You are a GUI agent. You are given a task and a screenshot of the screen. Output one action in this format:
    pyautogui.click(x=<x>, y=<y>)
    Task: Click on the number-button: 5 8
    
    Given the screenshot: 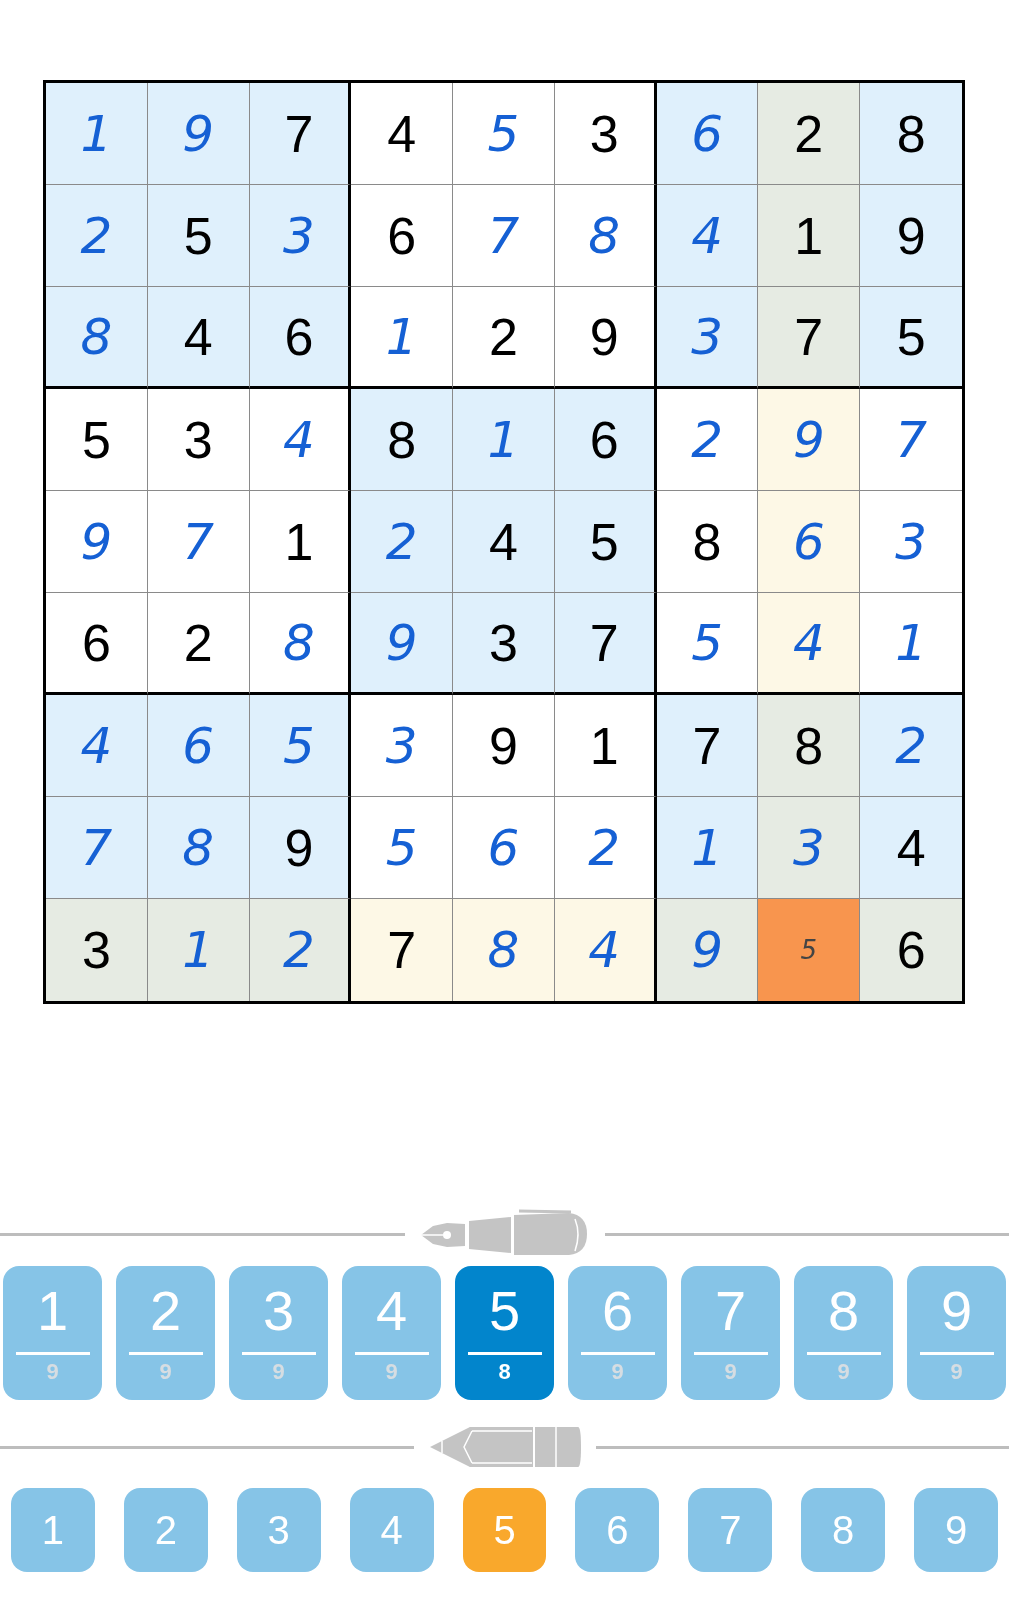 What is the action you would take?
    pyautogui.click(x=504, y=1333)
    